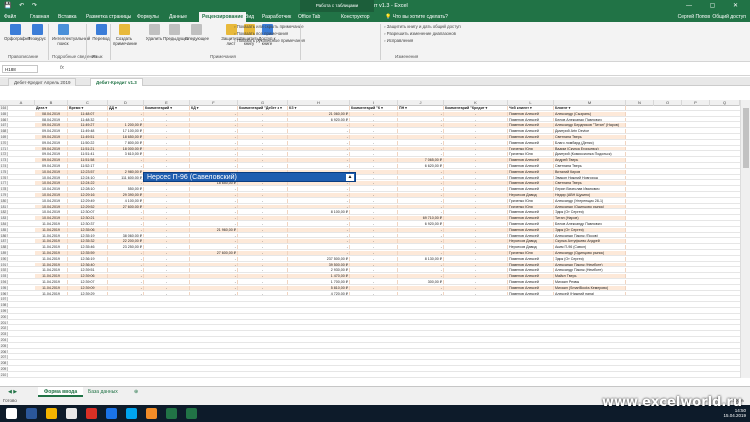 The image size is (750, 422). What do you see at coordinates (590, 113) in the screenshot?
I see `cell: Александр (Сызрань)` at bounding box center [590, 113].